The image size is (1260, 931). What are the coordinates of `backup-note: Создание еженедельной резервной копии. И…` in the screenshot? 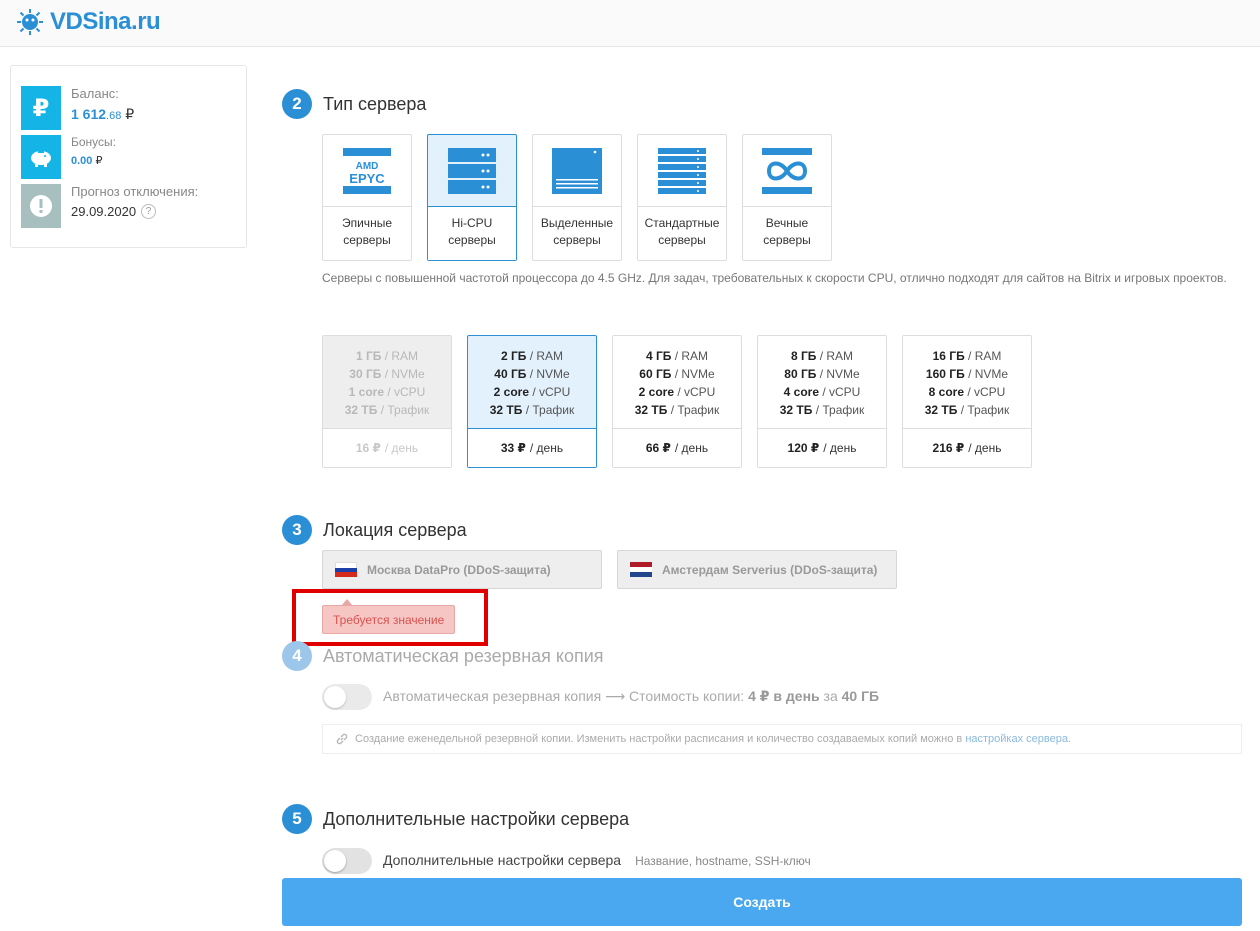 It's located at (782, 739).